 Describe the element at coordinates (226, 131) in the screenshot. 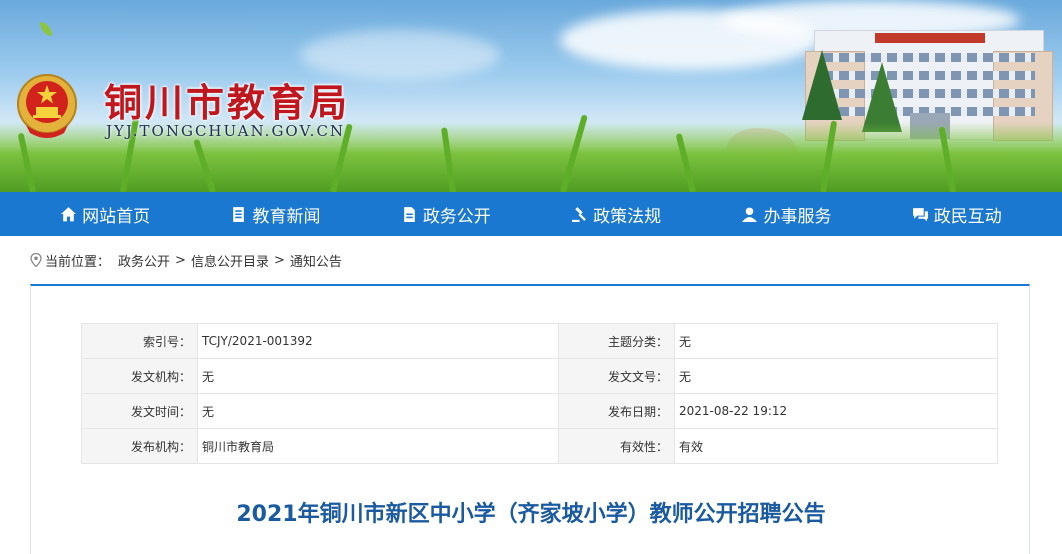

I see `site-domain: JYJ.TONGCHUAN.GOV.CN` at that location.